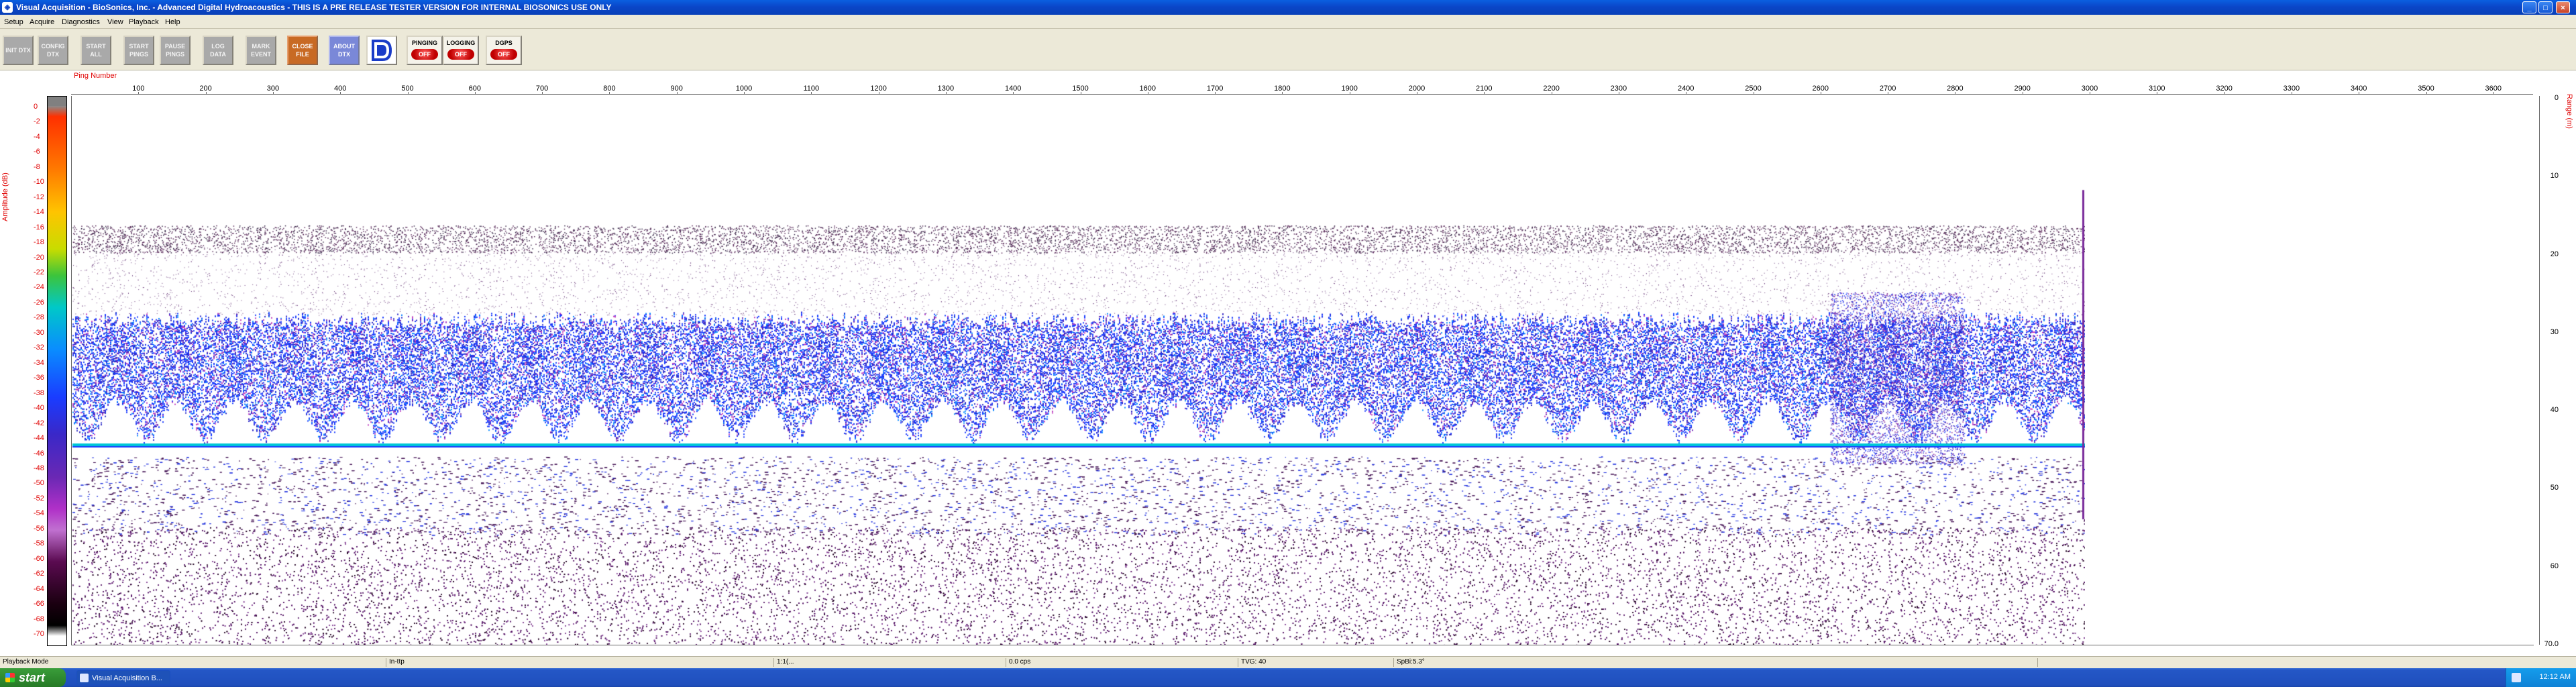 The height and width of the screenshot is (687, 2576). Describe the element at coordinates (18, 50) in the screenshot. I see `init-dtx-button: INIT DTX` at that location.